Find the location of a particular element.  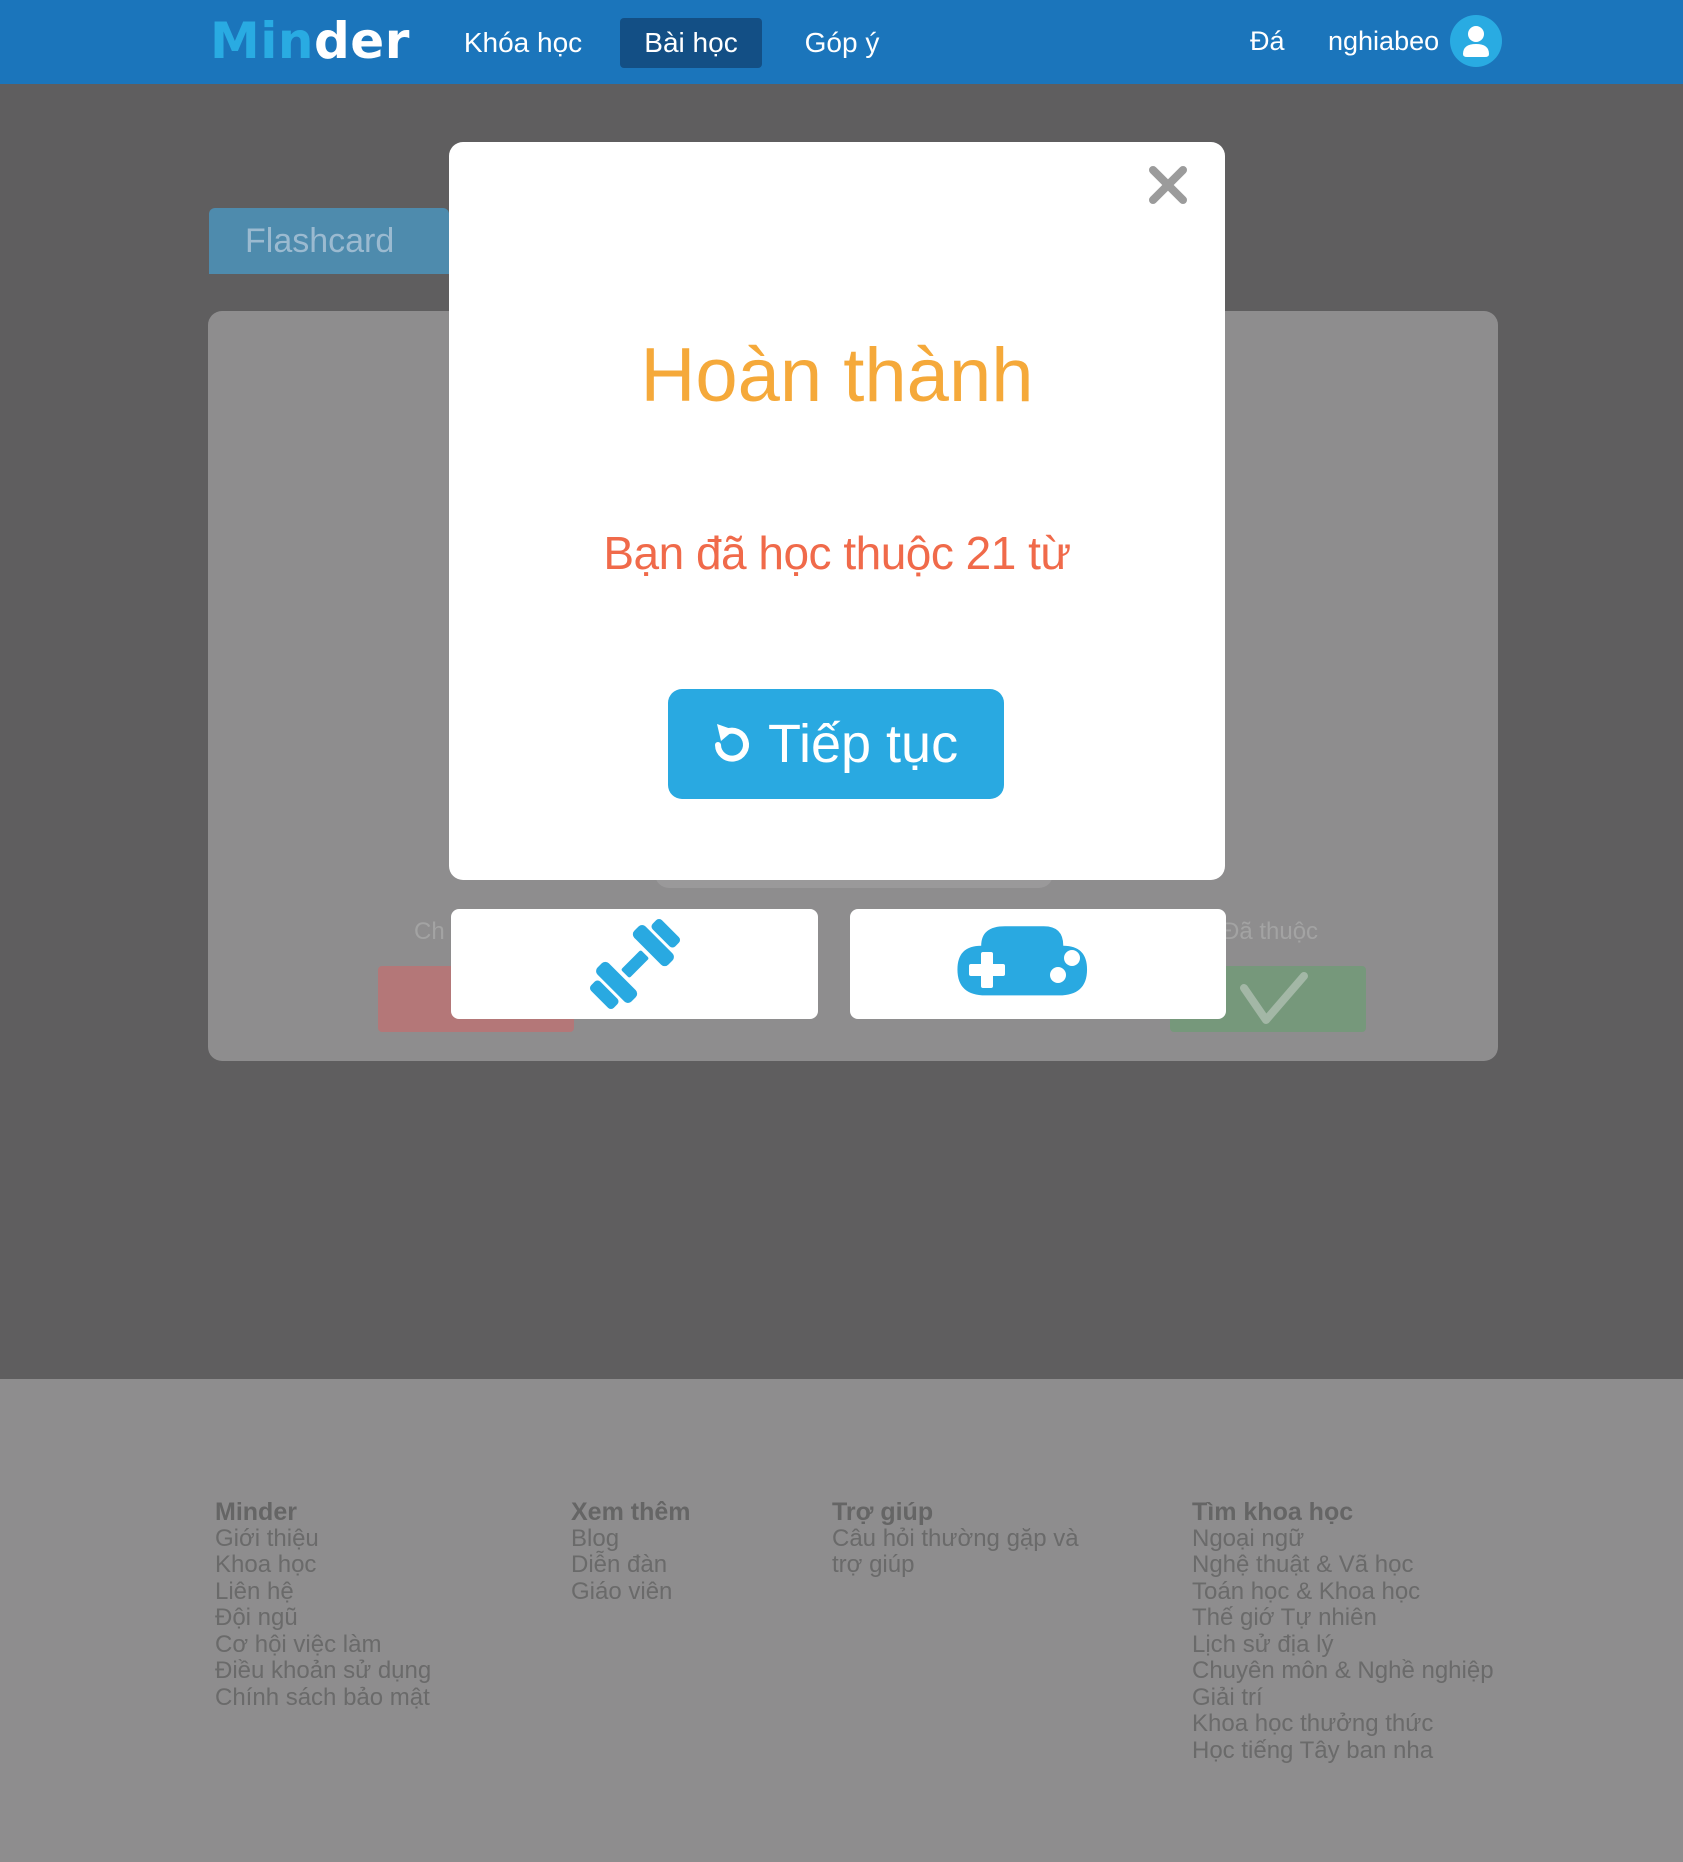

dumbbell-icon is located at coordinates (635, 964).